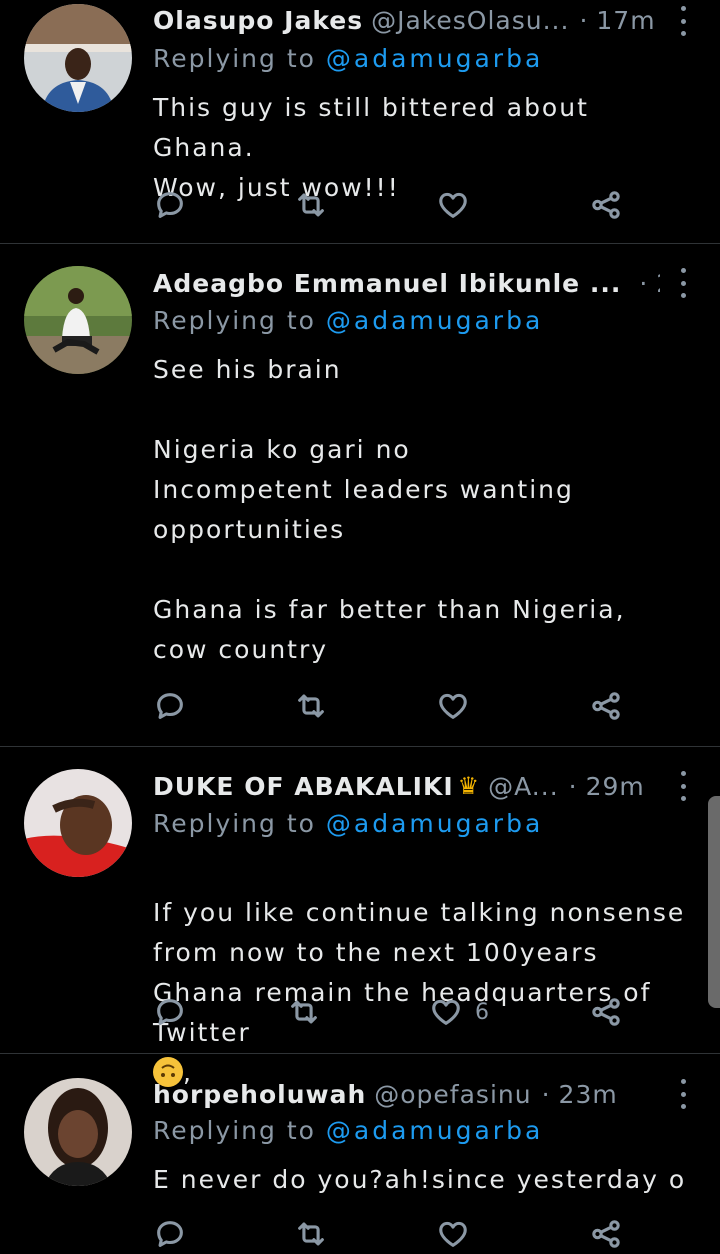  Describe the element at coordinates (588, 1094) in the screenshot. I see `timestamp: 23m` at that location.